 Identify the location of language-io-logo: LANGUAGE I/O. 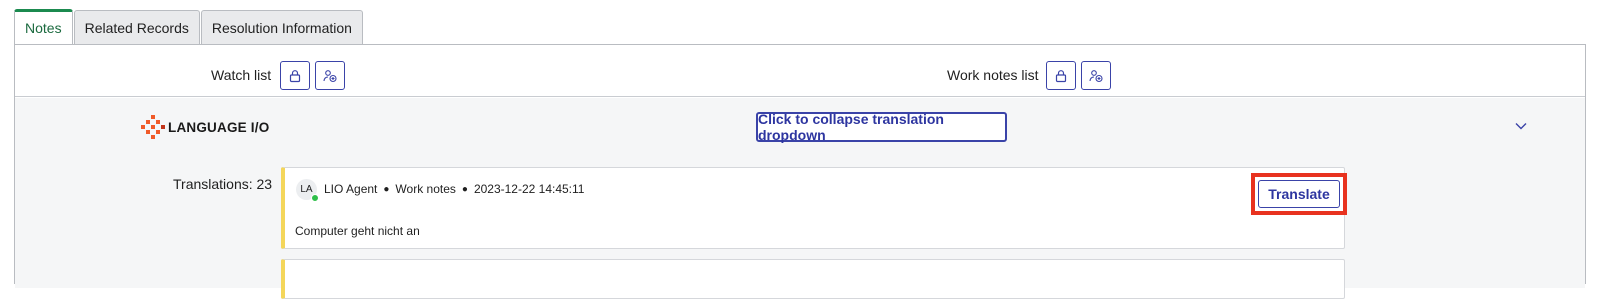
(204, 127).